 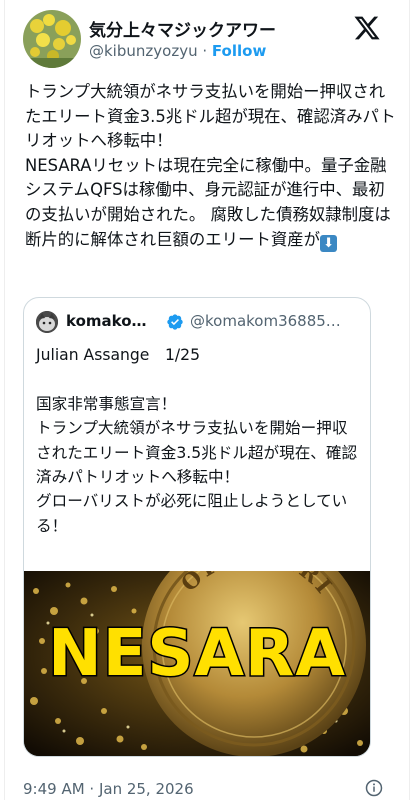 What do you see at coordinates (52, 39) in the screenshot?
I see `author-avatar` at bounding box center [52, 39].